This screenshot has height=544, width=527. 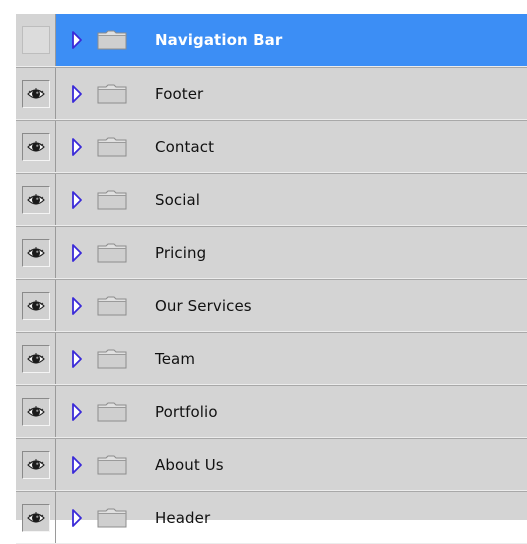 I want to click on layer-name: Portfolio, so click(x=186, y=411).